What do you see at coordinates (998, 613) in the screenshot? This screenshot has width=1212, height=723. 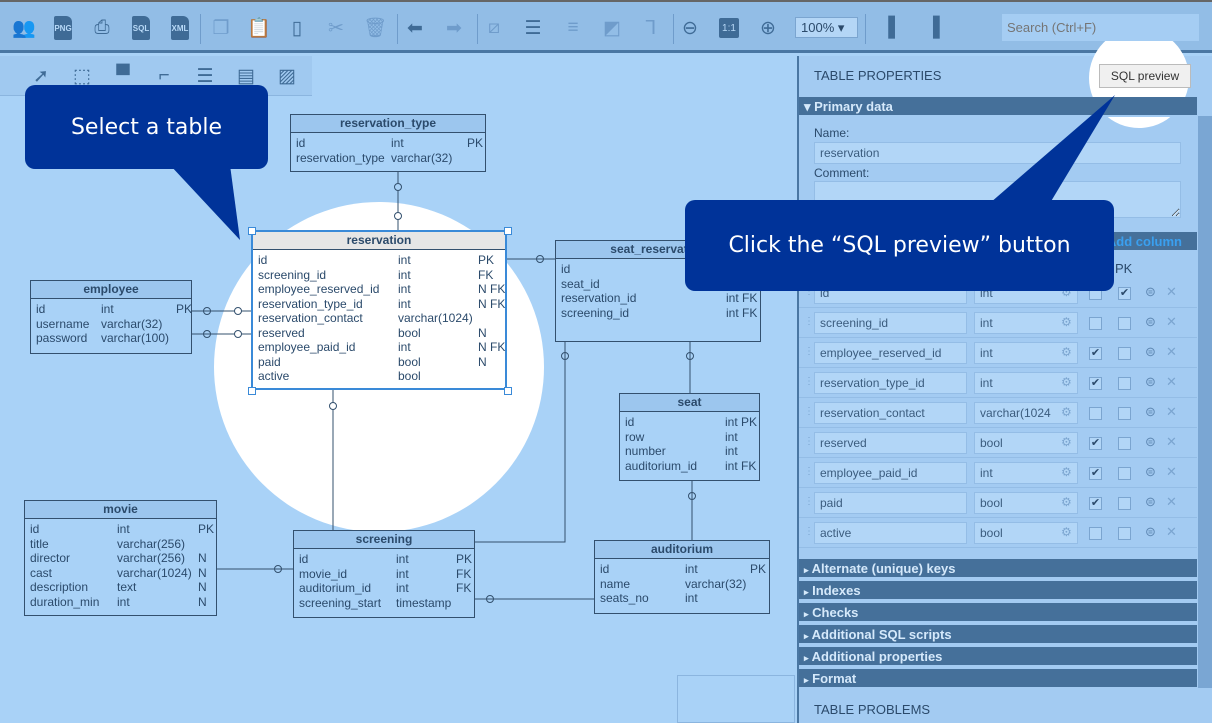 I see `section-checks: ▸ Checks` at bounding box center [998, 613].